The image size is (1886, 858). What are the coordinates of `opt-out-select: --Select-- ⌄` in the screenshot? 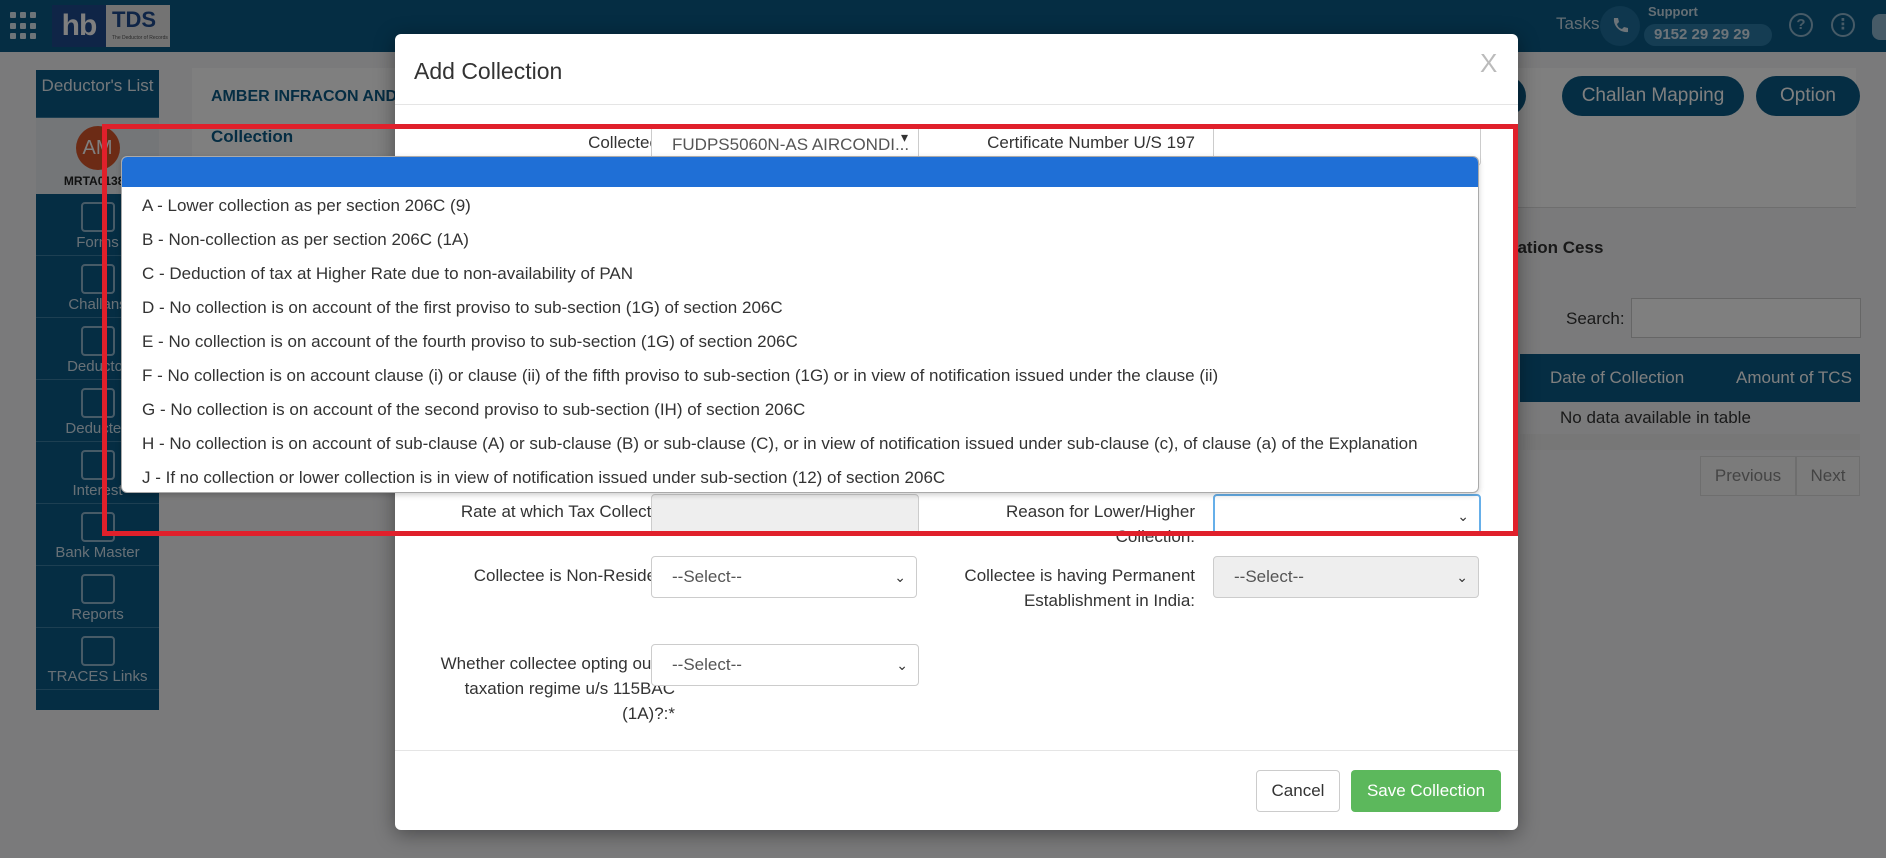 It's located at (785, 665).